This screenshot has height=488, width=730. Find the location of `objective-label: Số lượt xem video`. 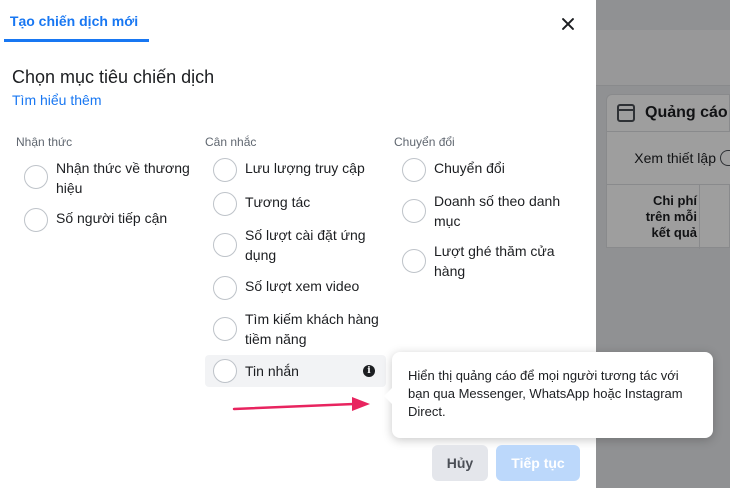

objective-label: Số lượt xem video is located at coordinates (302, 286).